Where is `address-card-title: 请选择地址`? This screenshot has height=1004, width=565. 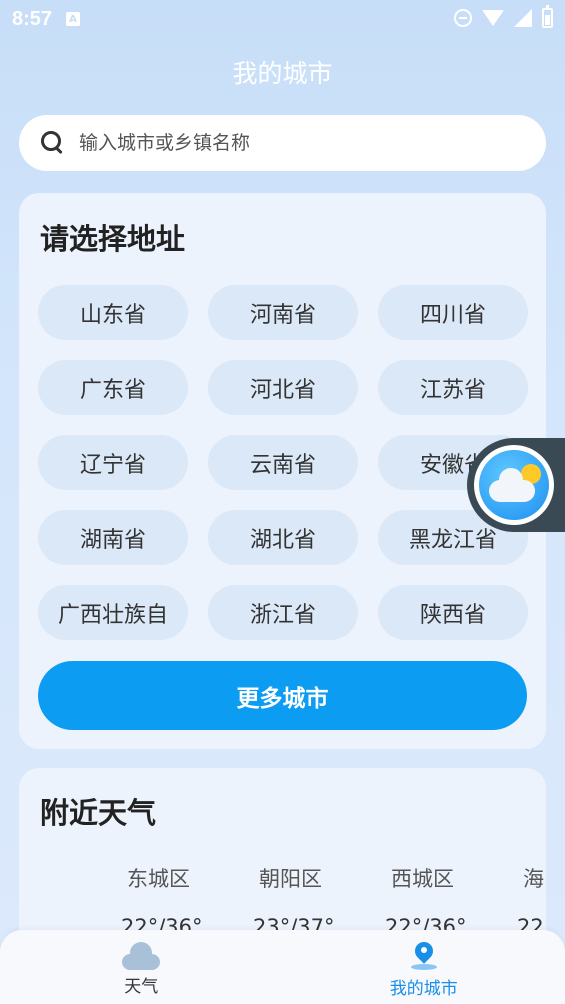
address-card-title: 请选择地址 is located at coordinates (113, 239).